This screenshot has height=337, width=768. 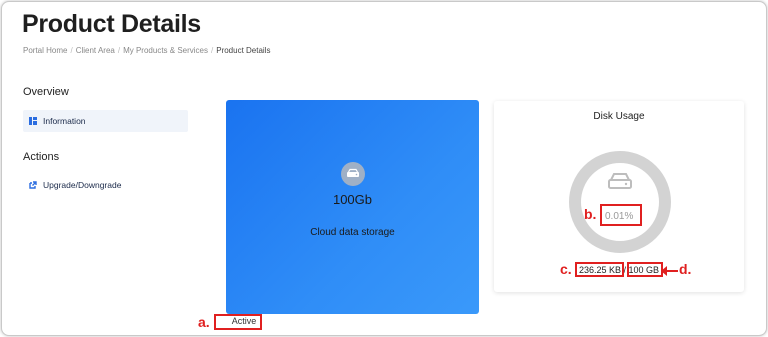 I want to click on annotation-label-c: c., so click(x=566, y=269).